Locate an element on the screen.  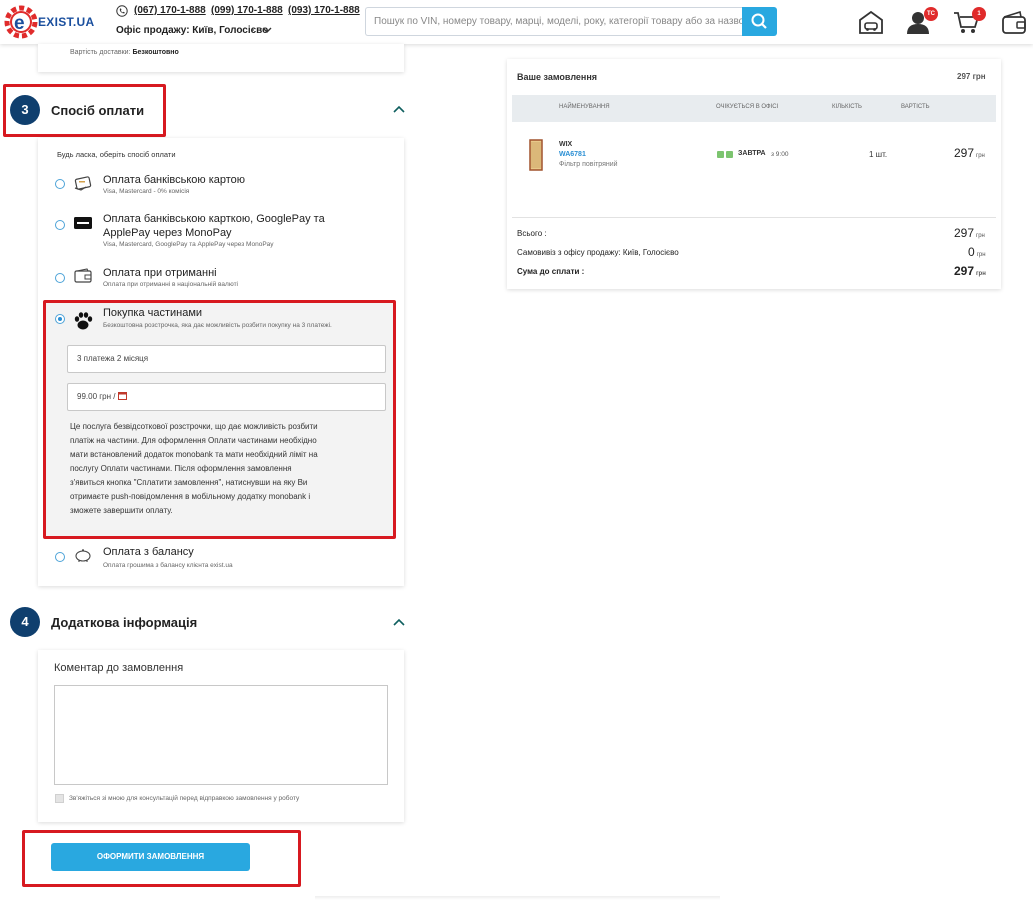
consult-checkbox is located at coordinates (59, 798).